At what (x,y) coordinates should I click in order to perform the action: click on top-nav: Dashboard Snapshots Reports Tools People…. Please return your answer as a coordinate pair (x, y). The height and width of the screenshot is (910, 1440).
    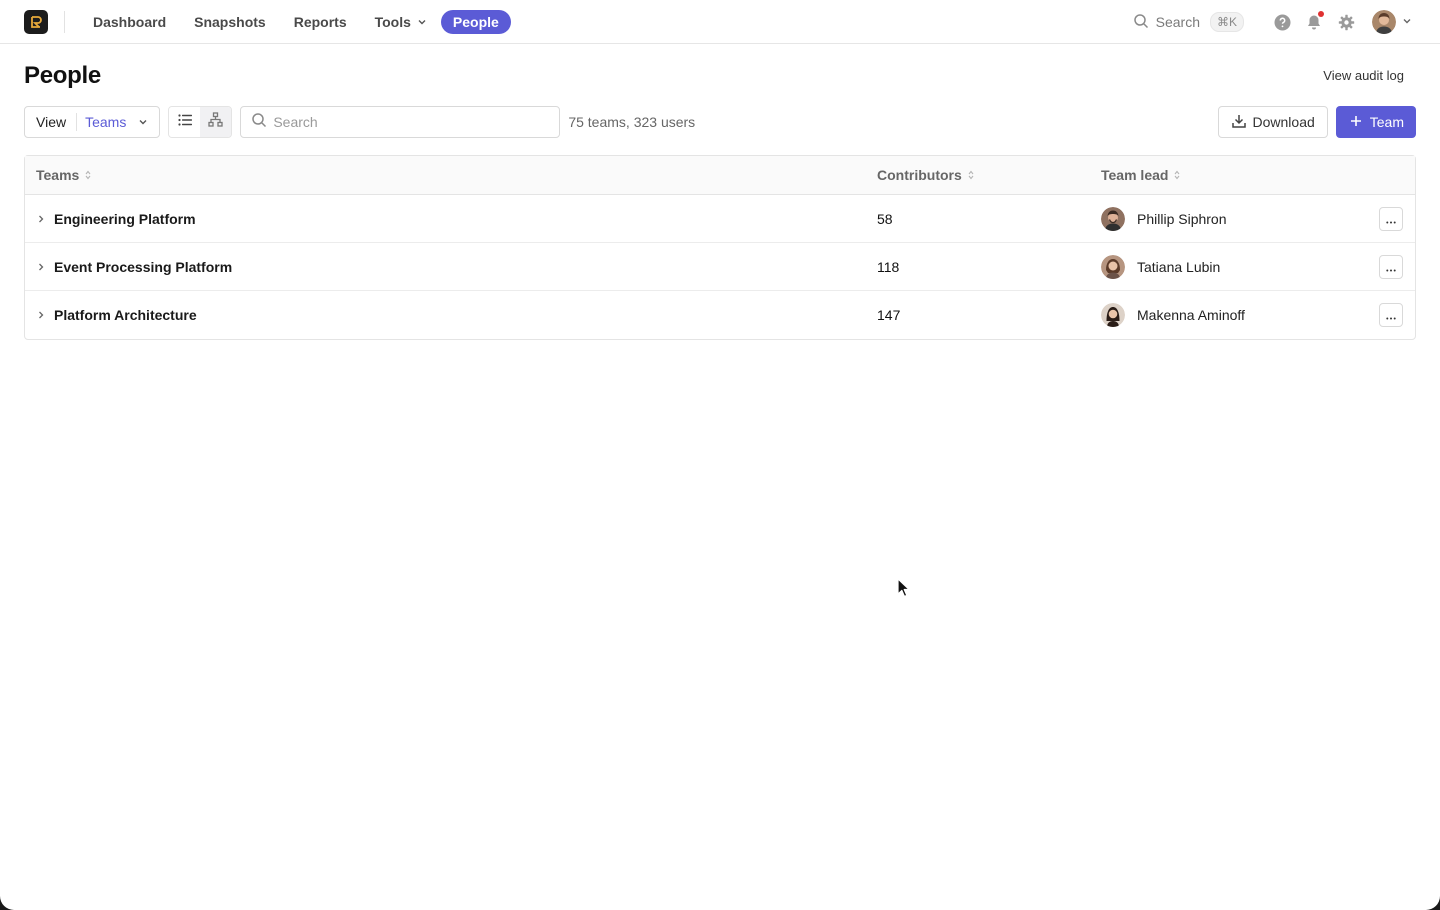
    Looking at the image, I should click on (720, 22).